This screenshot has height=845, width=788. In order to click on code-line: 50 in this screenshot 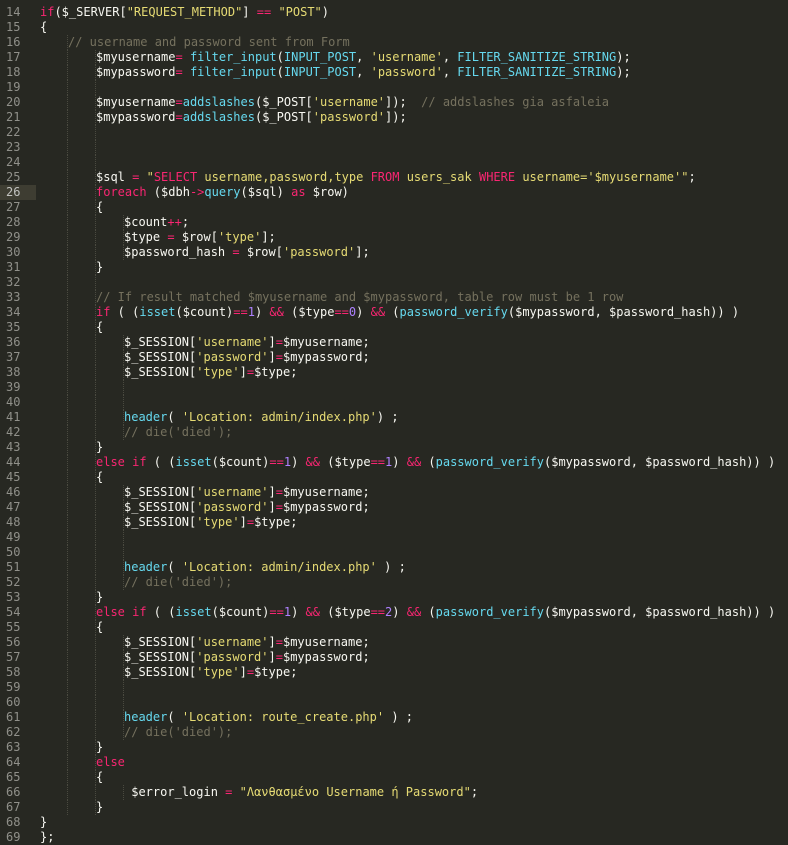, I will do `click(394, 552)`.